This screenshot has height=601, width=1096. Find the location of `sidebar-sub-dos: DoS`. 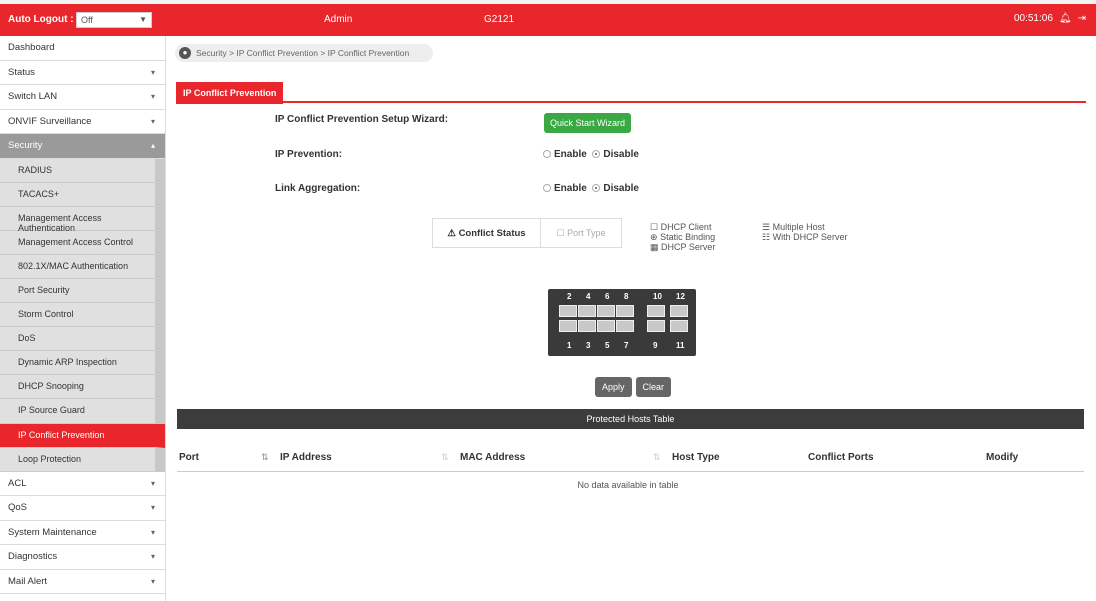

sidebar-sub-dos: DoS is located at coordinates (82, 339).